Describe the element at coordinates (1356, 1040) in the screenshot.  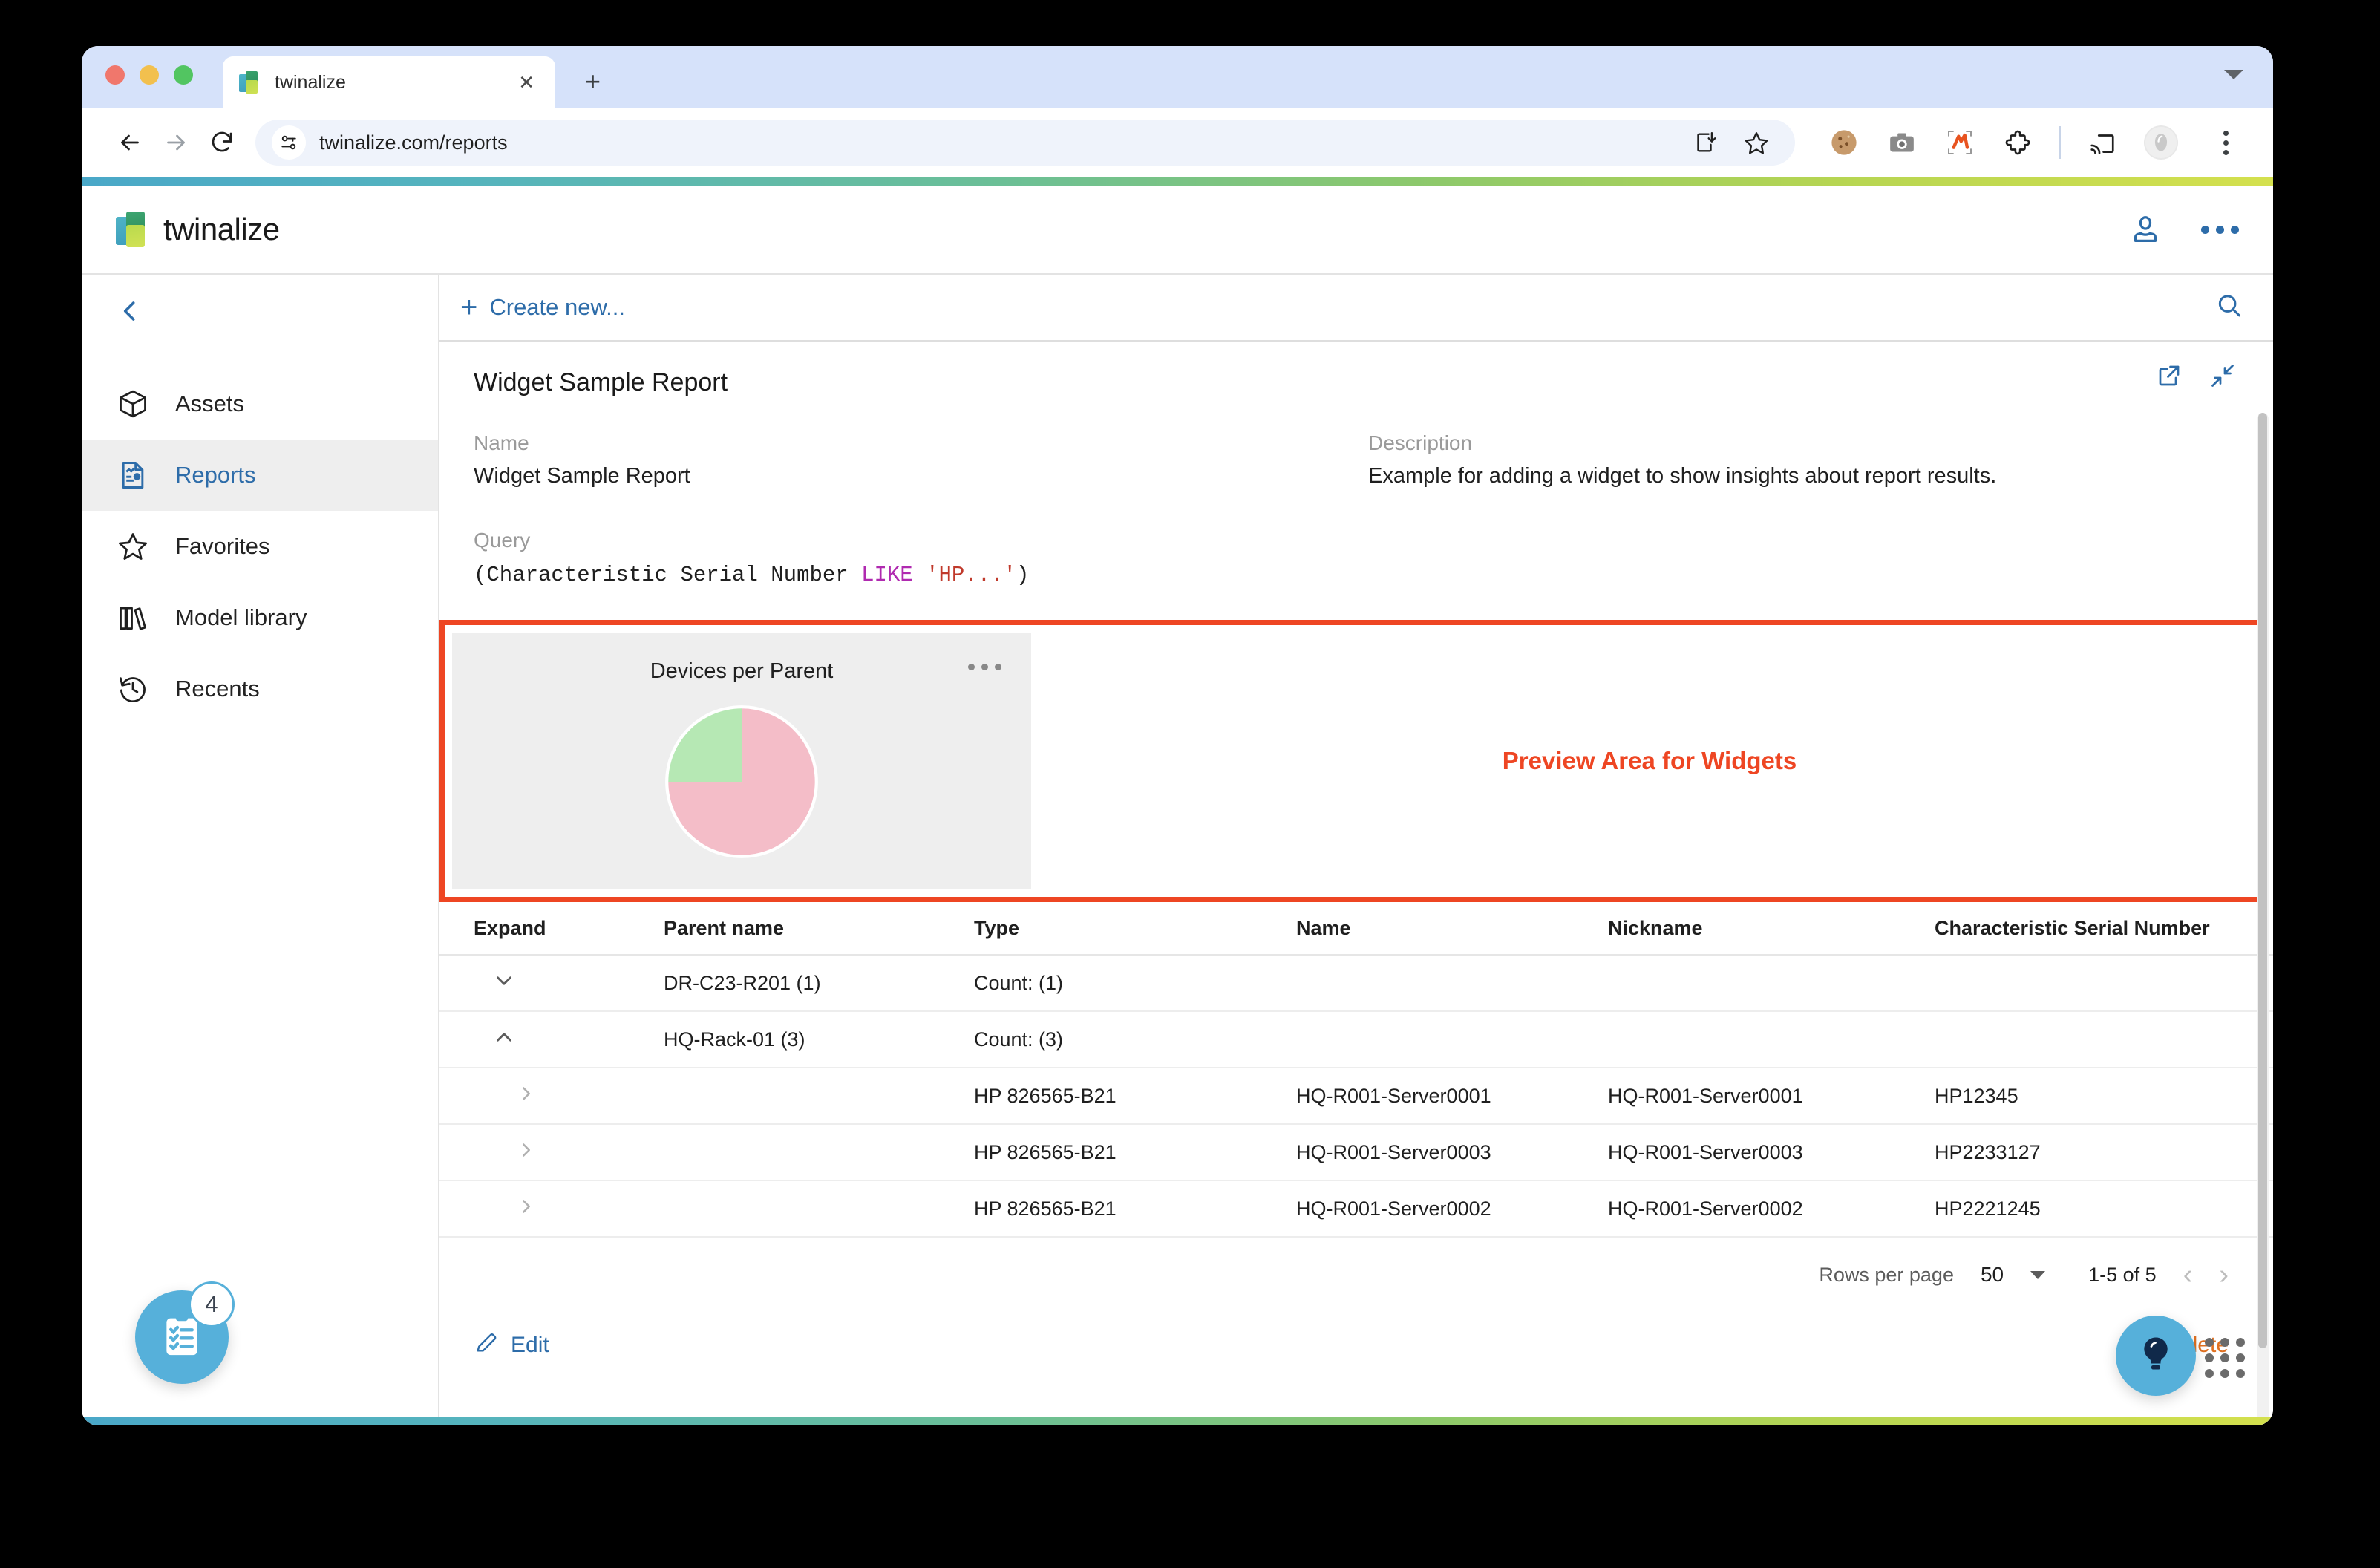
I see `table-row: HQ-Rack-01 (3) Count: (3)` at that location.